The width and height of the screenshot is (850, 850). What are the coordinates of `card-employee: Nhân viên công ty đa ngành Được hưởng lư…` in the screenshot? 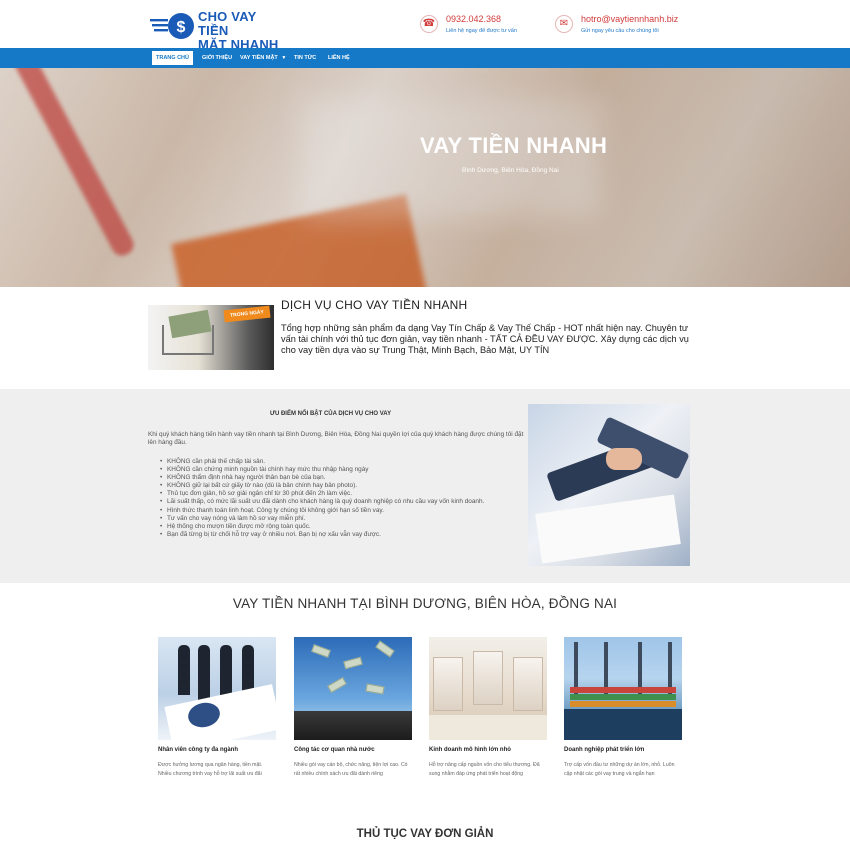 It's located at (217, 717).